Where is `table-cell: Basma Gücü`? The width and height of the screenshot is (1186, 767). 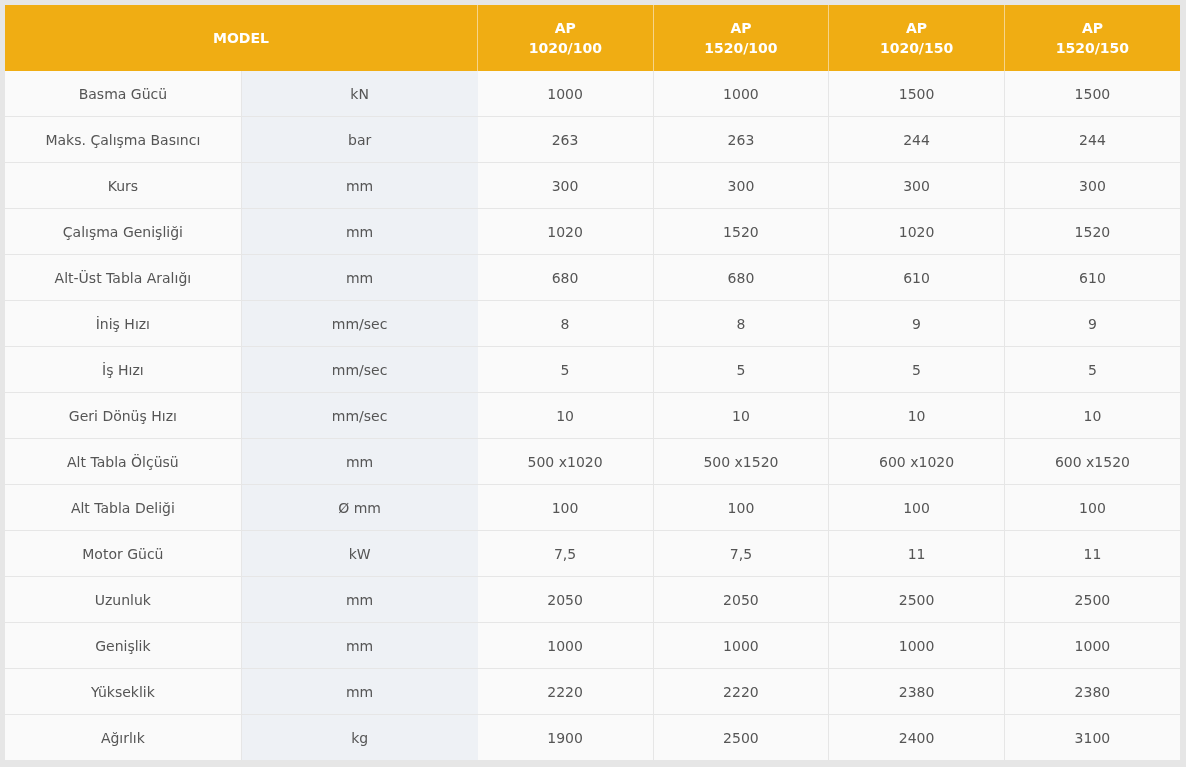 table-cell: Basma Gücü is located at coordinates (123, 94).